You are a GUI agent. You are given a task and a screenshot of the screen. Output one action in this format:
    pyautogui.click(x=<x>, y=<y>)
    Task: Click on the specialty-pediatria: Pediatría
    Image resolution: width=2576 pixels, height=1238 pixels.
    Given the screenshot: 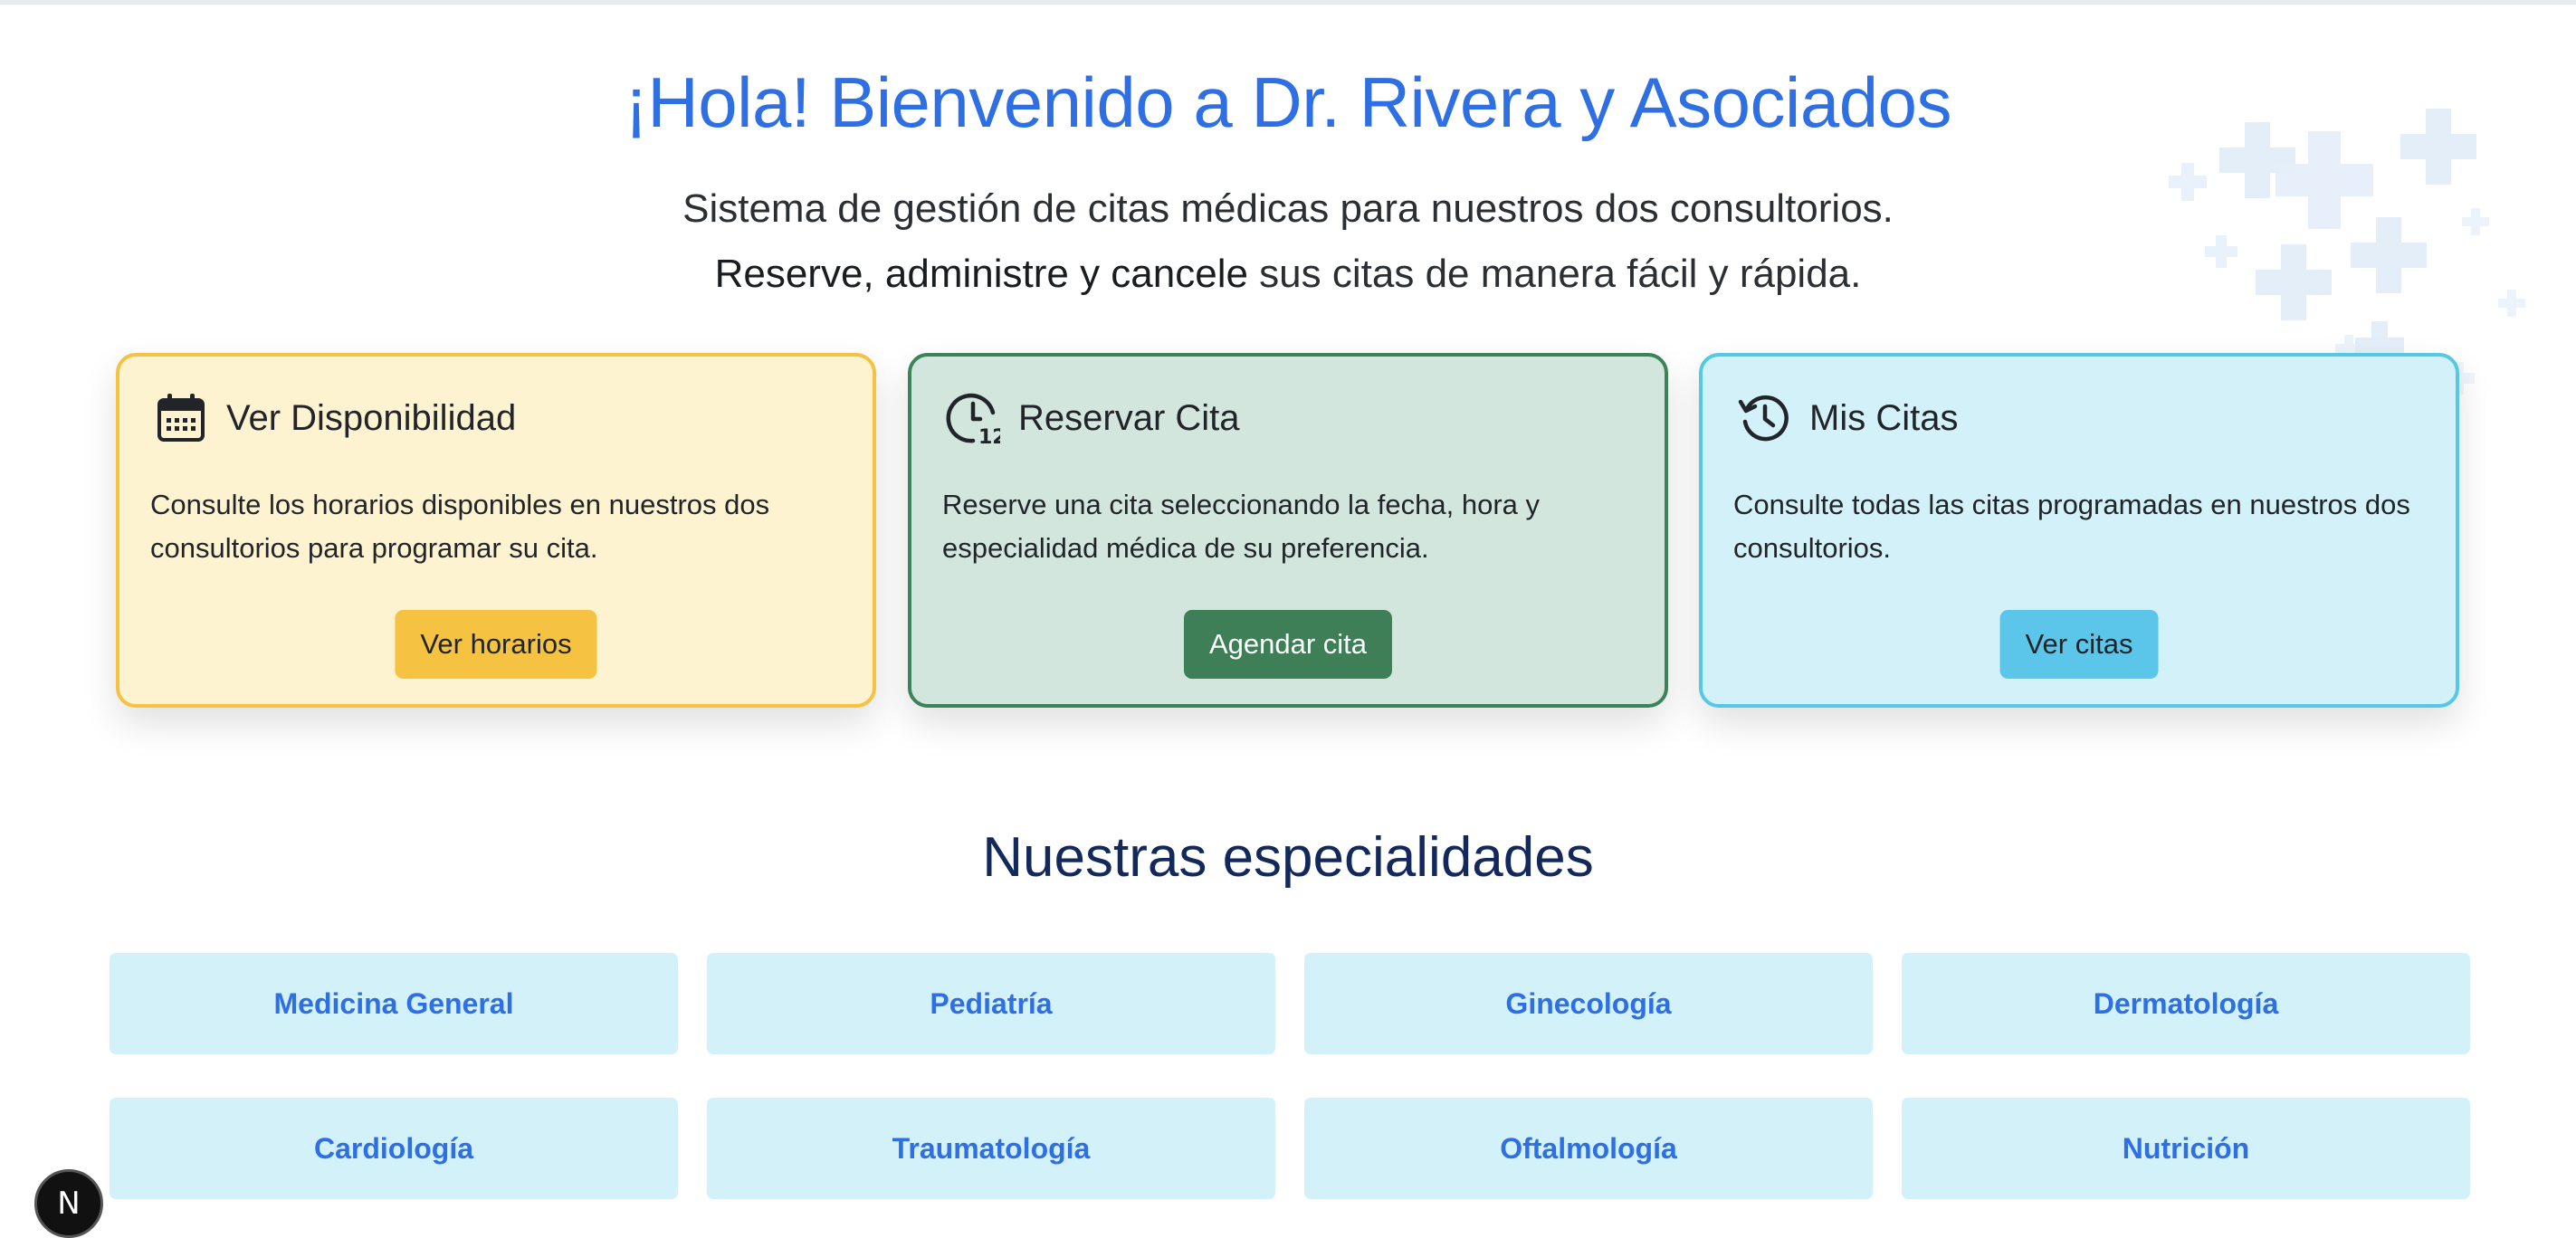 What is the action you would take?
    pyautogui.click(x=991, y=1003)
    